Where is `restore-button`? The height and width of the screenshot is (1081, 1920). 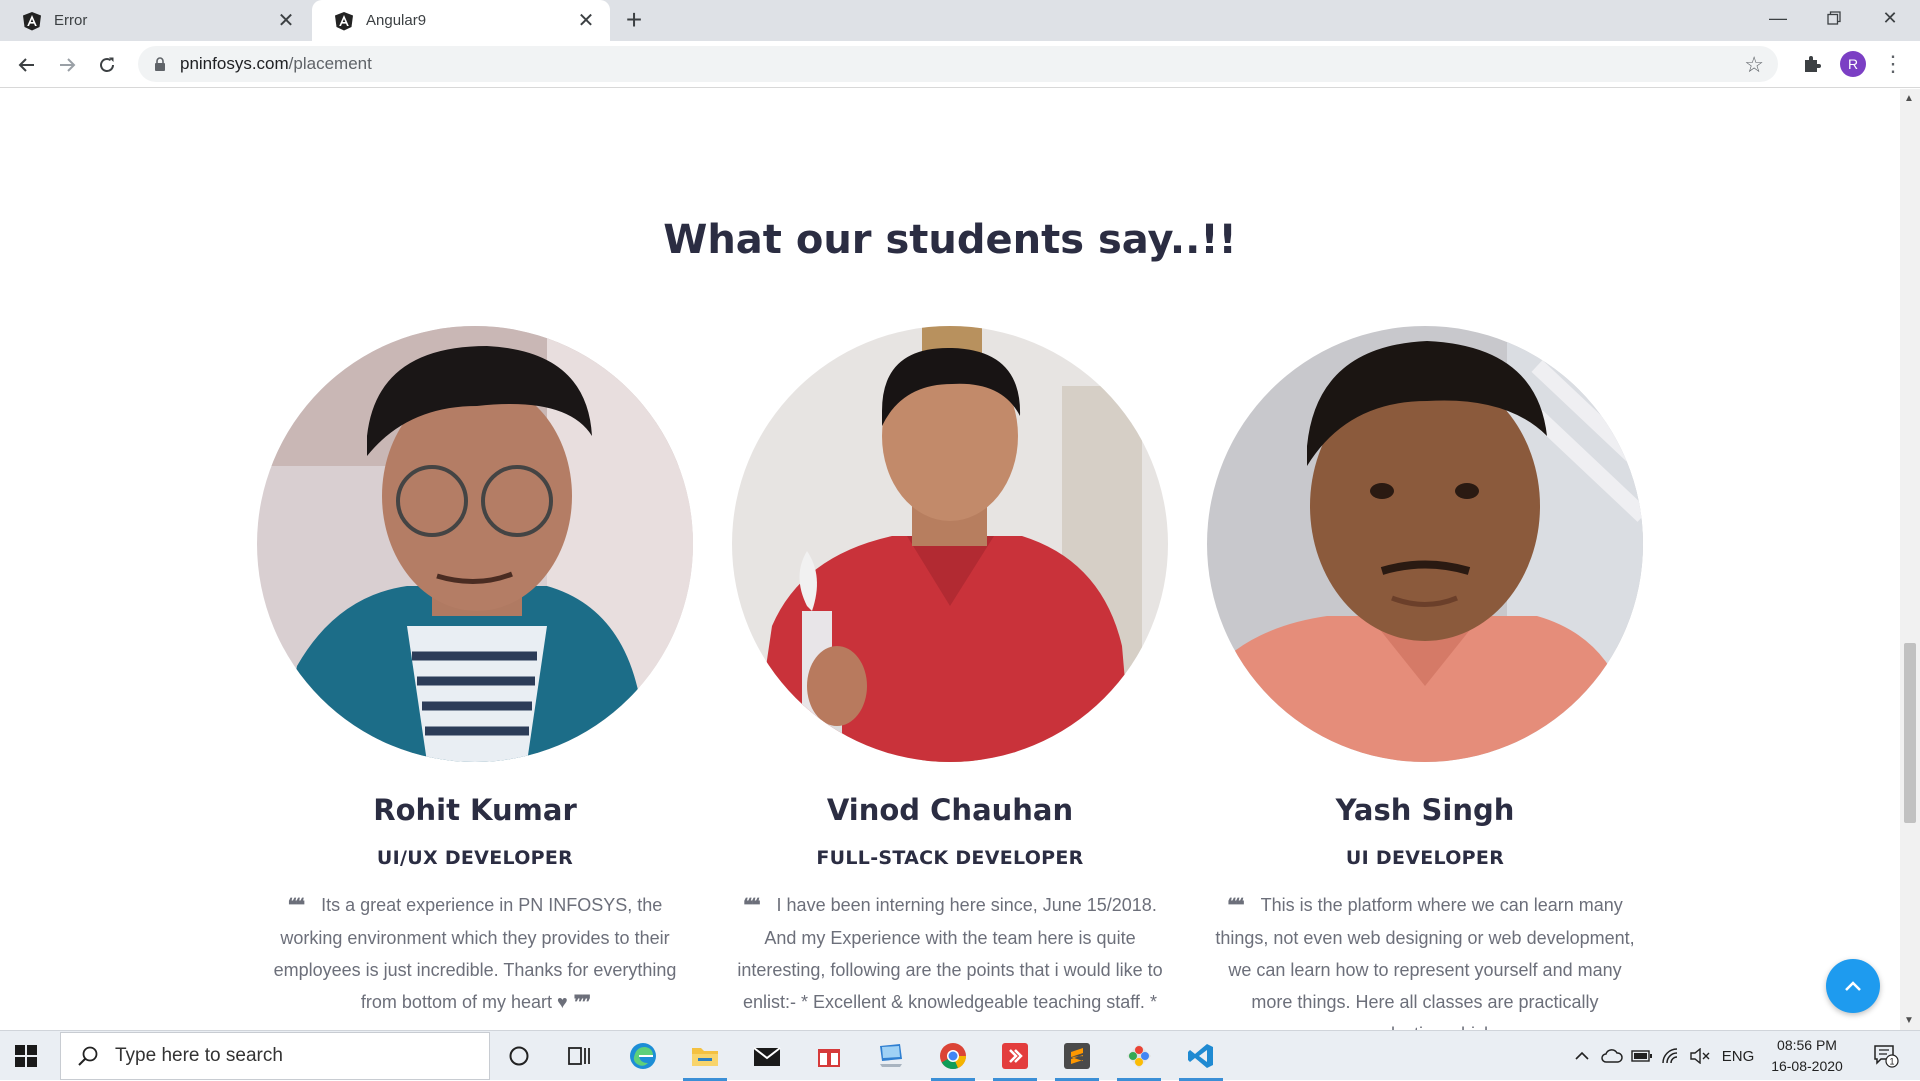 restore-button is located at coordinates (1834, 18).